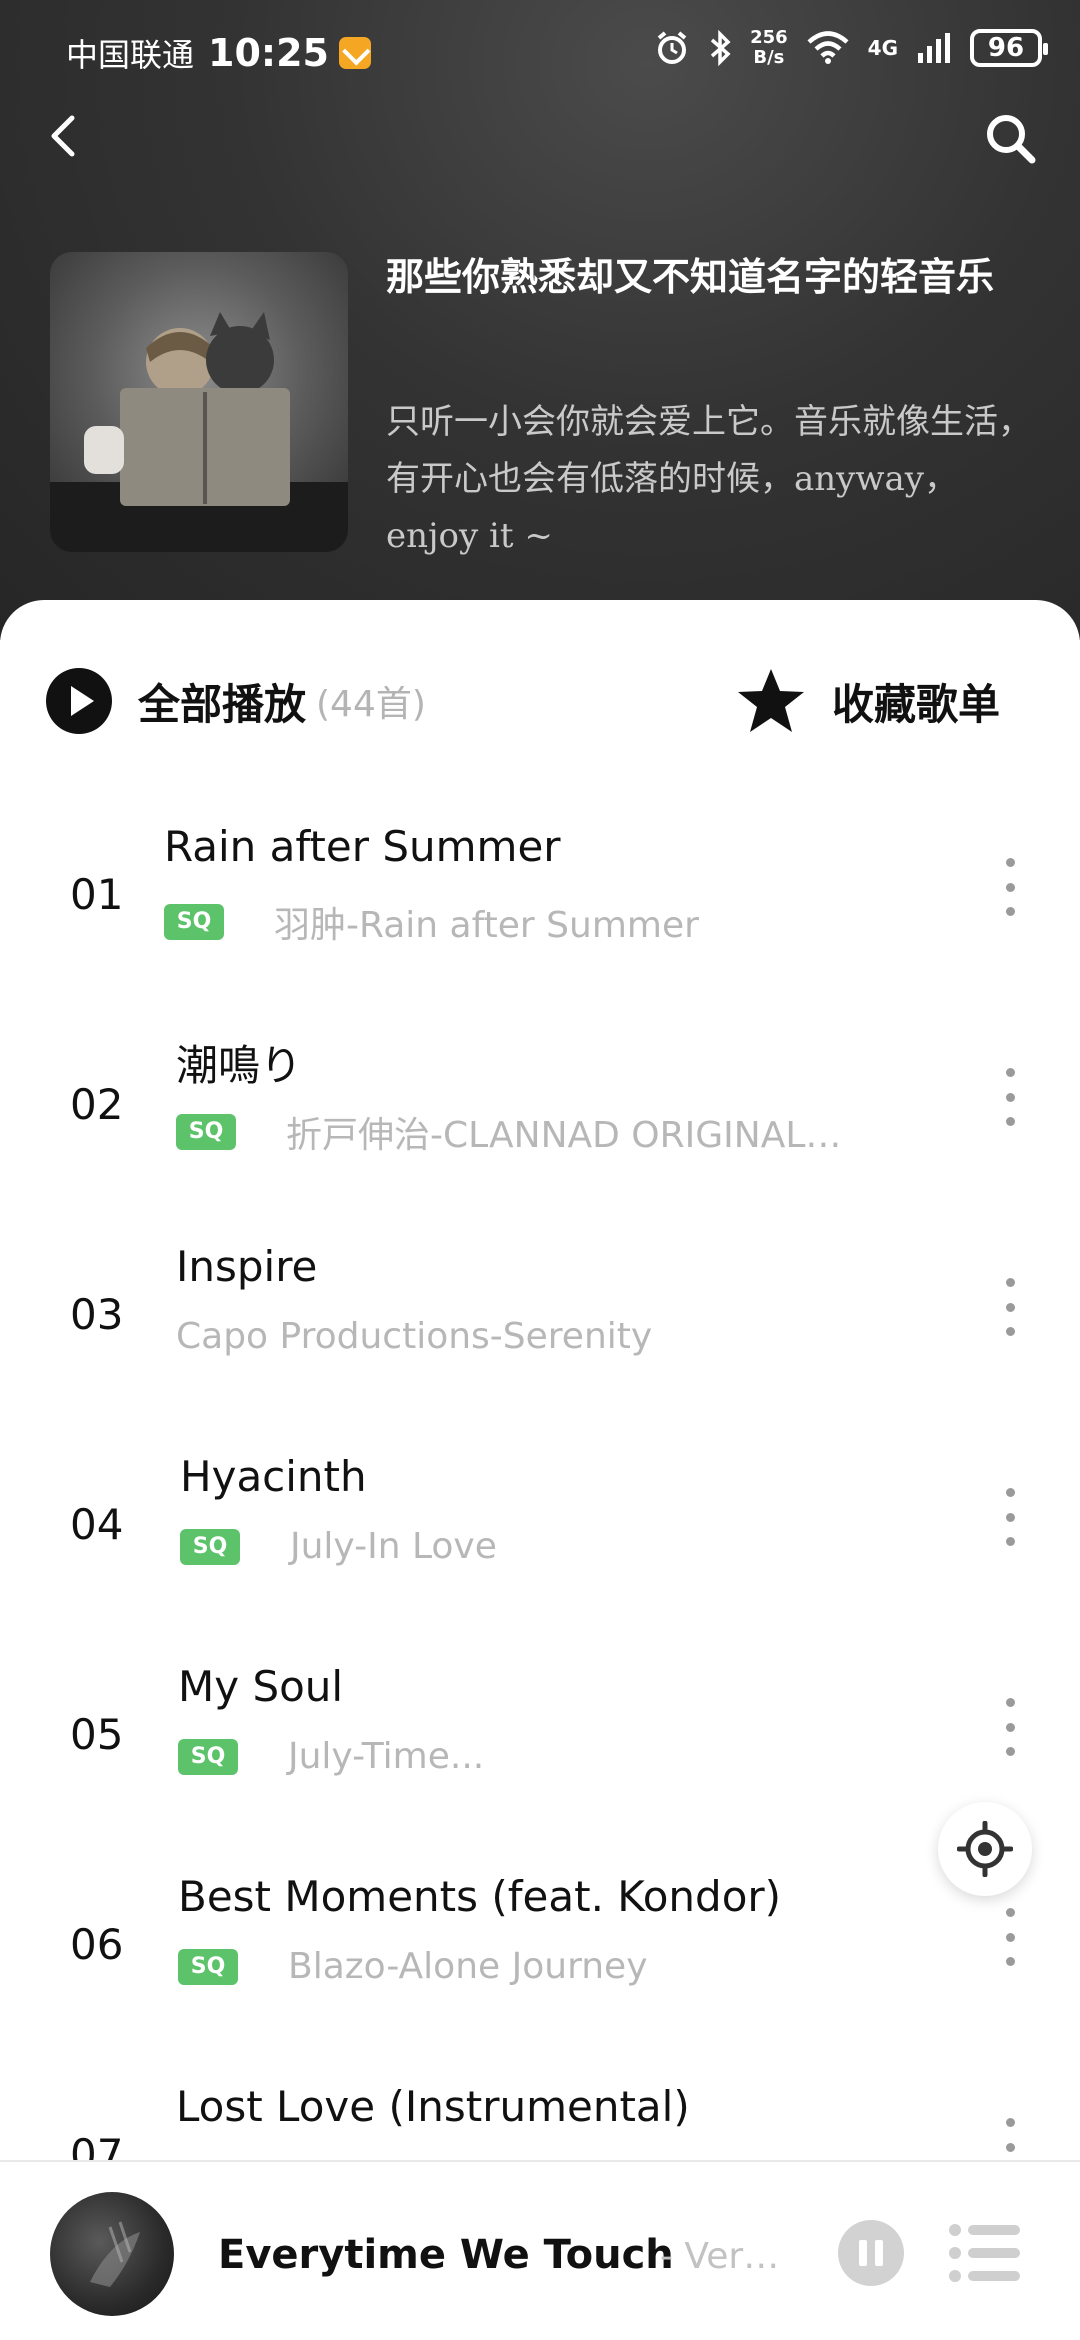  I want to click on track-meta: Capo Productions-Serenity, so click(414, 1336).